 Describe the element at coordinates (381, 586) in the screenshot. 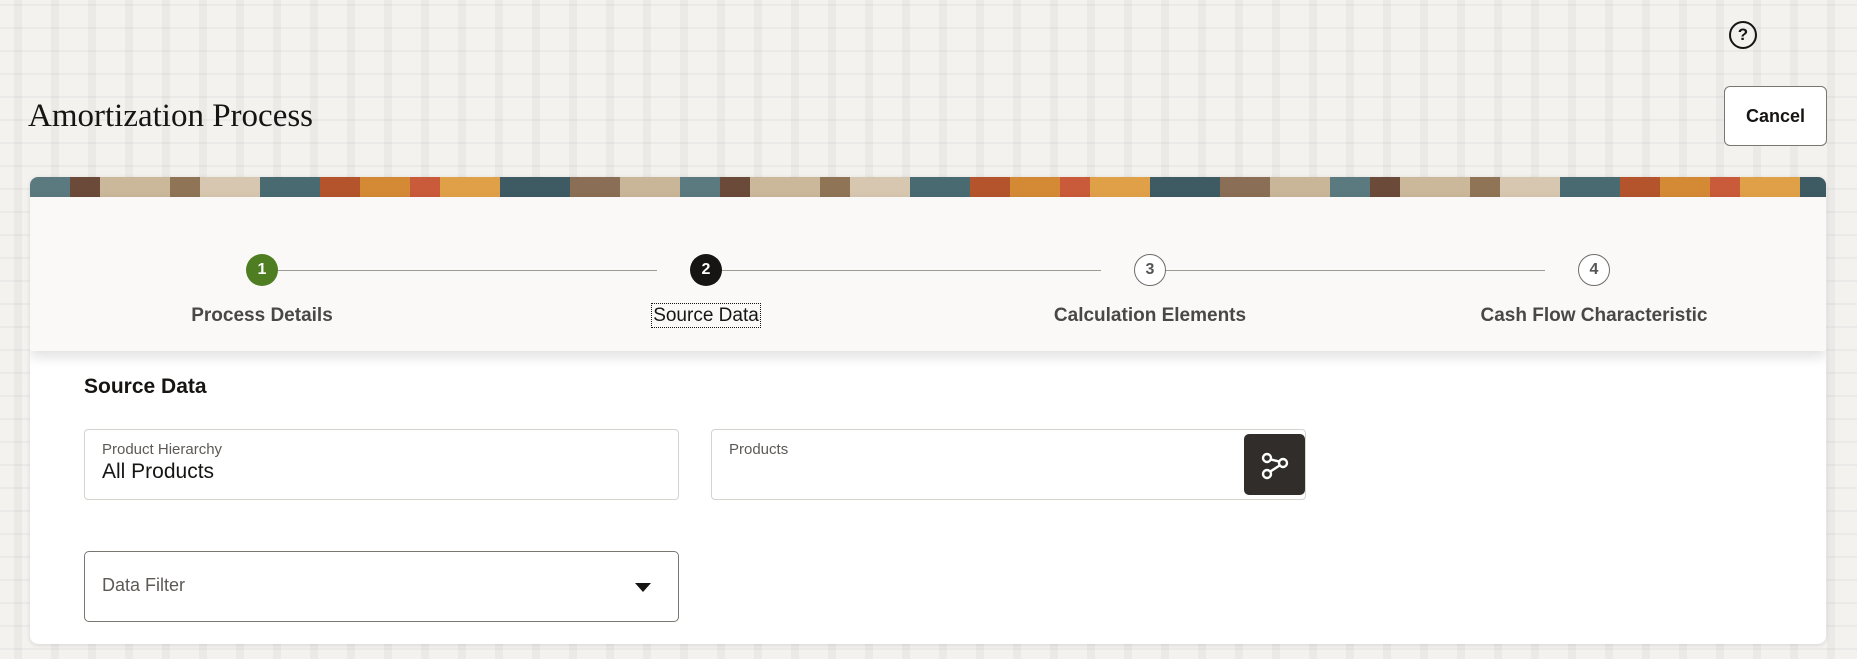

I see `data-filter-select: Data Filter` at that location.